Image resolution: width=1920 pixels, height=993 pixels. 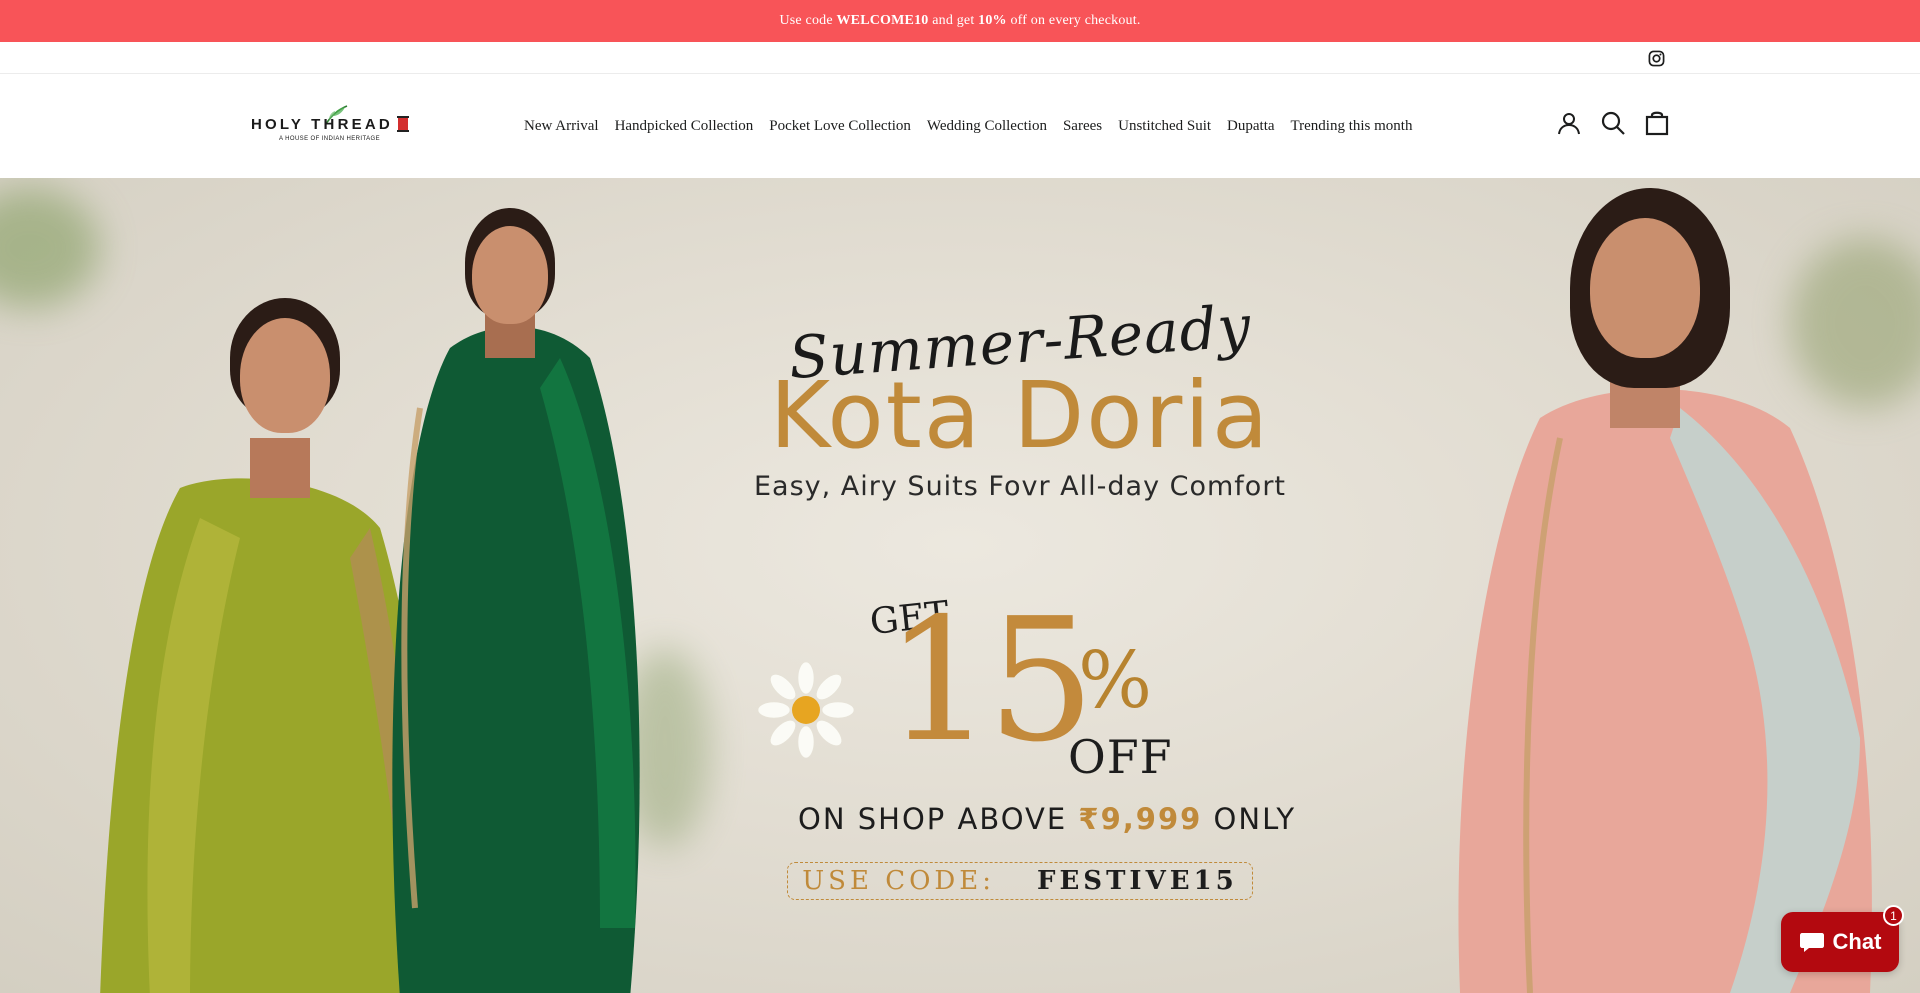 What do you see at coordinates (1893, 915) in the screenshot?
I see `chat-unread-badge: 1` at bounding box center [1893, 915].